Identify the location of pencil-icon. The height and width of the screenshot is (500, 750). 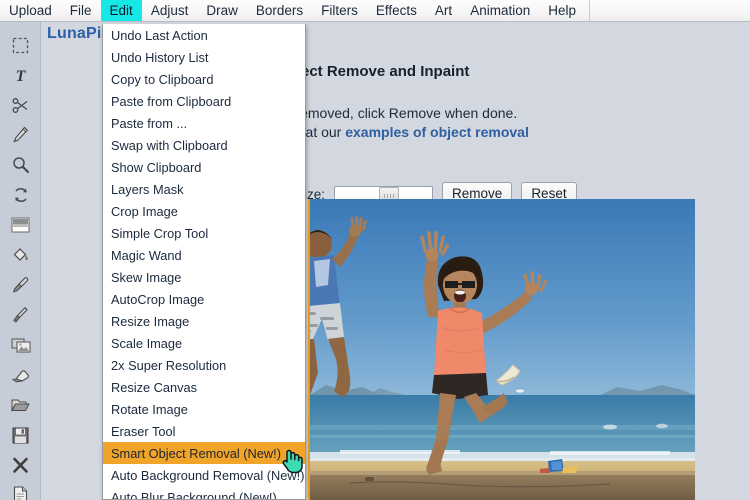
(20, 135).